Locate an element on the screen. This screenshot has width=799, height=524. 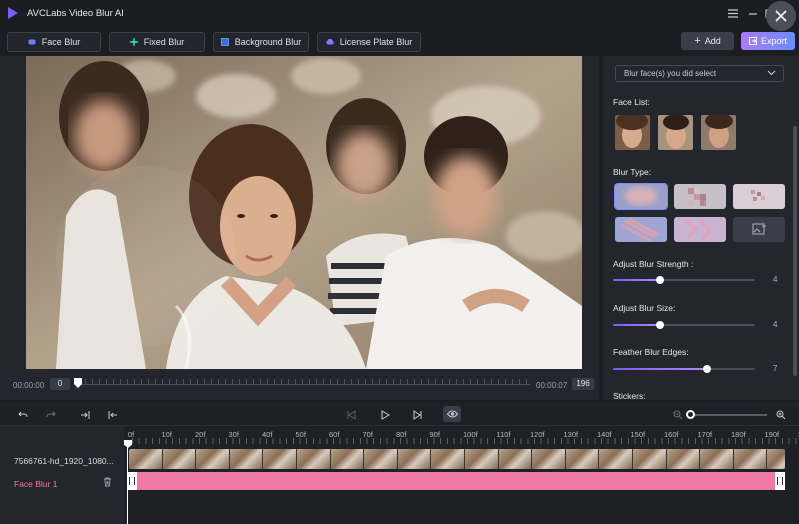
trash-icon is located at coordinates (107, 482).